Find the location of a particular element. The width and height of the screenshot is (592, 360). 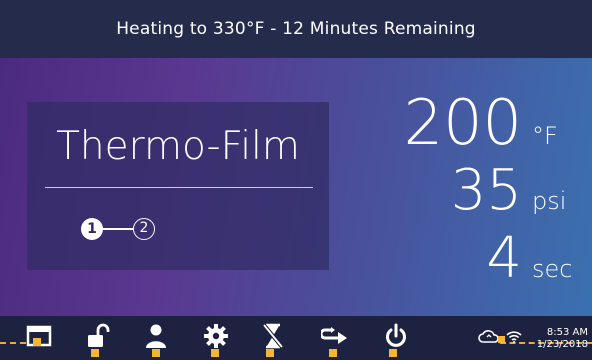

user-button is located at coordinates (156, 336).